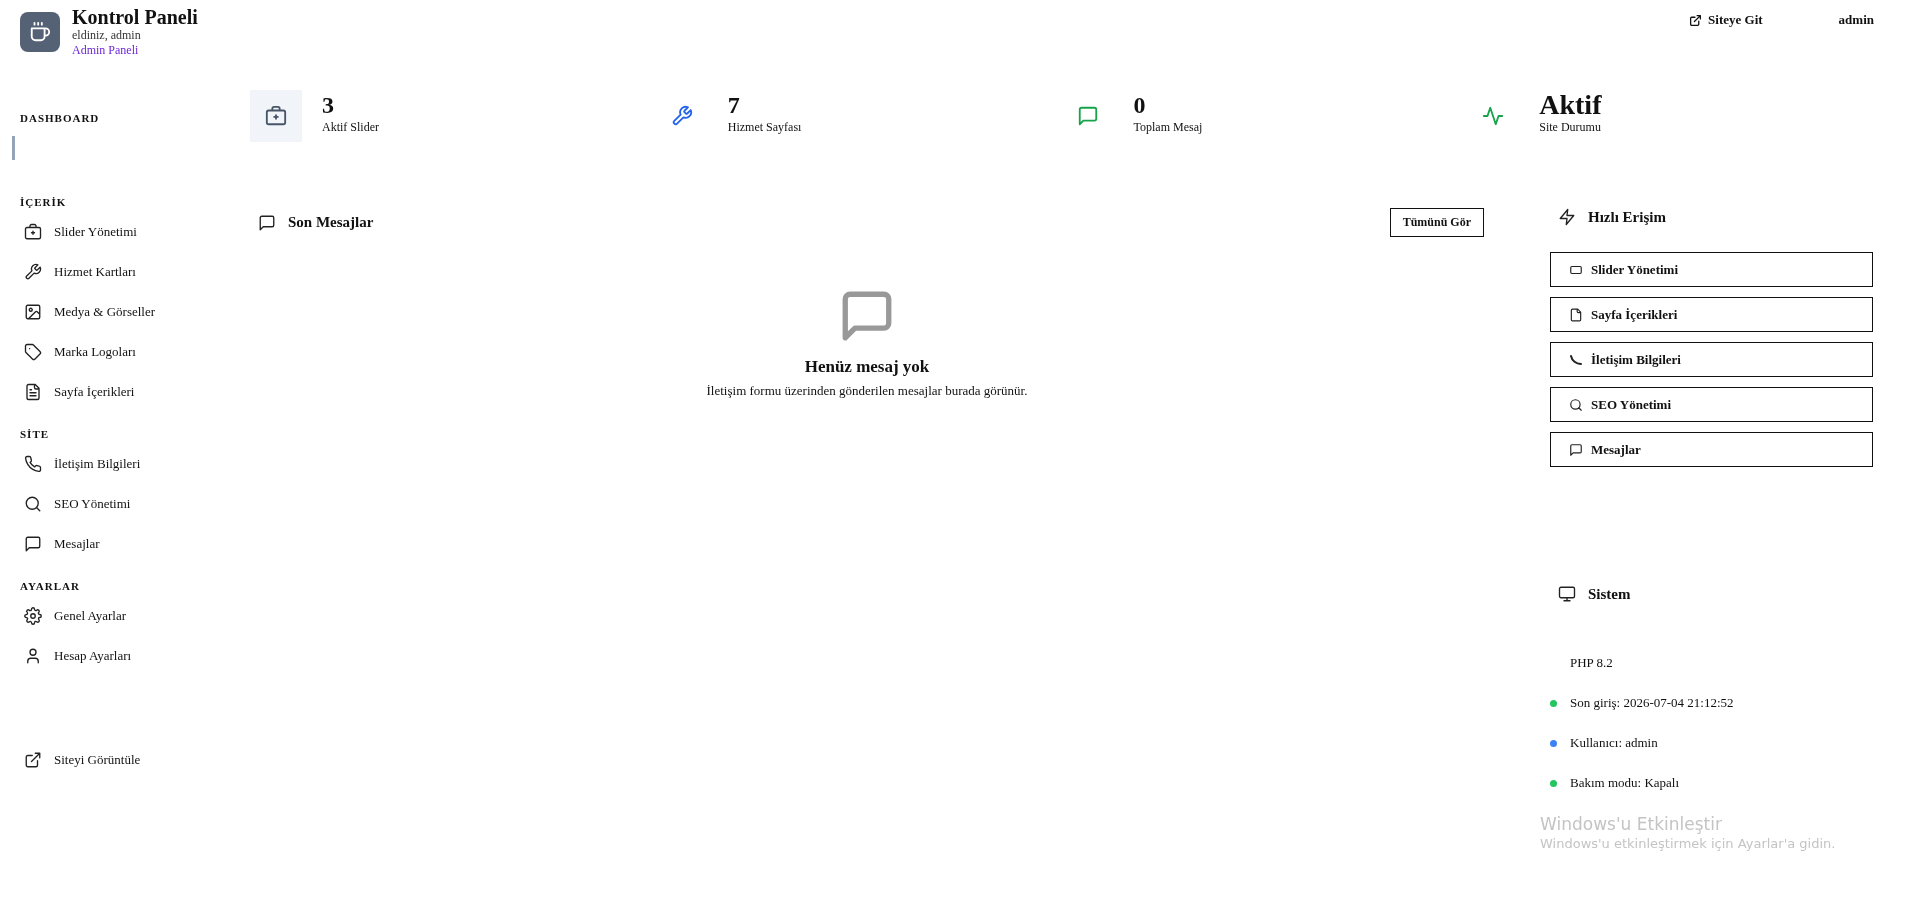 Image resolution: width=1920 pixels, height=905 pixels. Describe the element at coordinates (33, 272) in the screenshot. I see `wrench-icon` at that location.